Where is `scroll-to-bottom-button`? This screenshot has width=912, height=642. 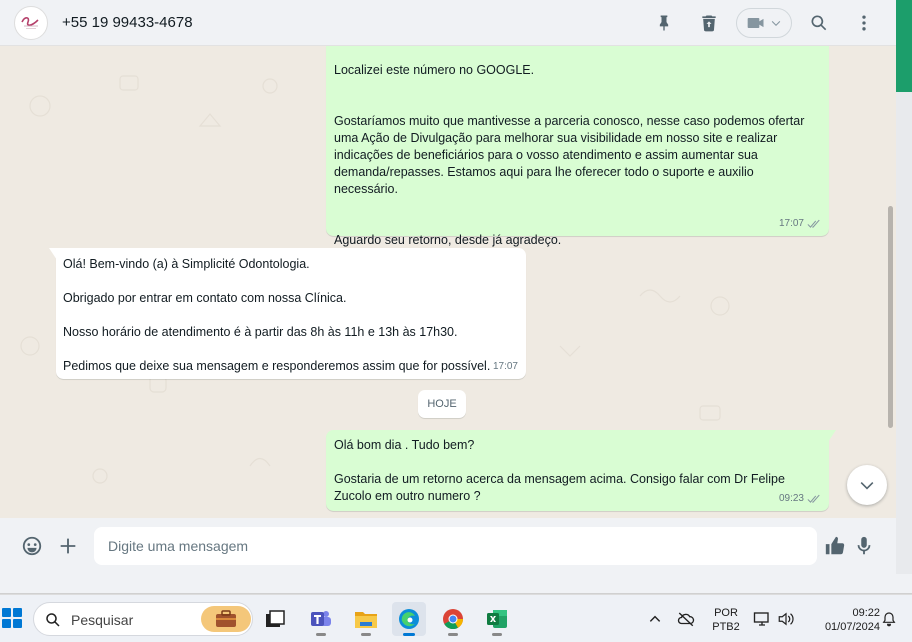
scroll-to-bottom-button is located at coordinates (867, 485).